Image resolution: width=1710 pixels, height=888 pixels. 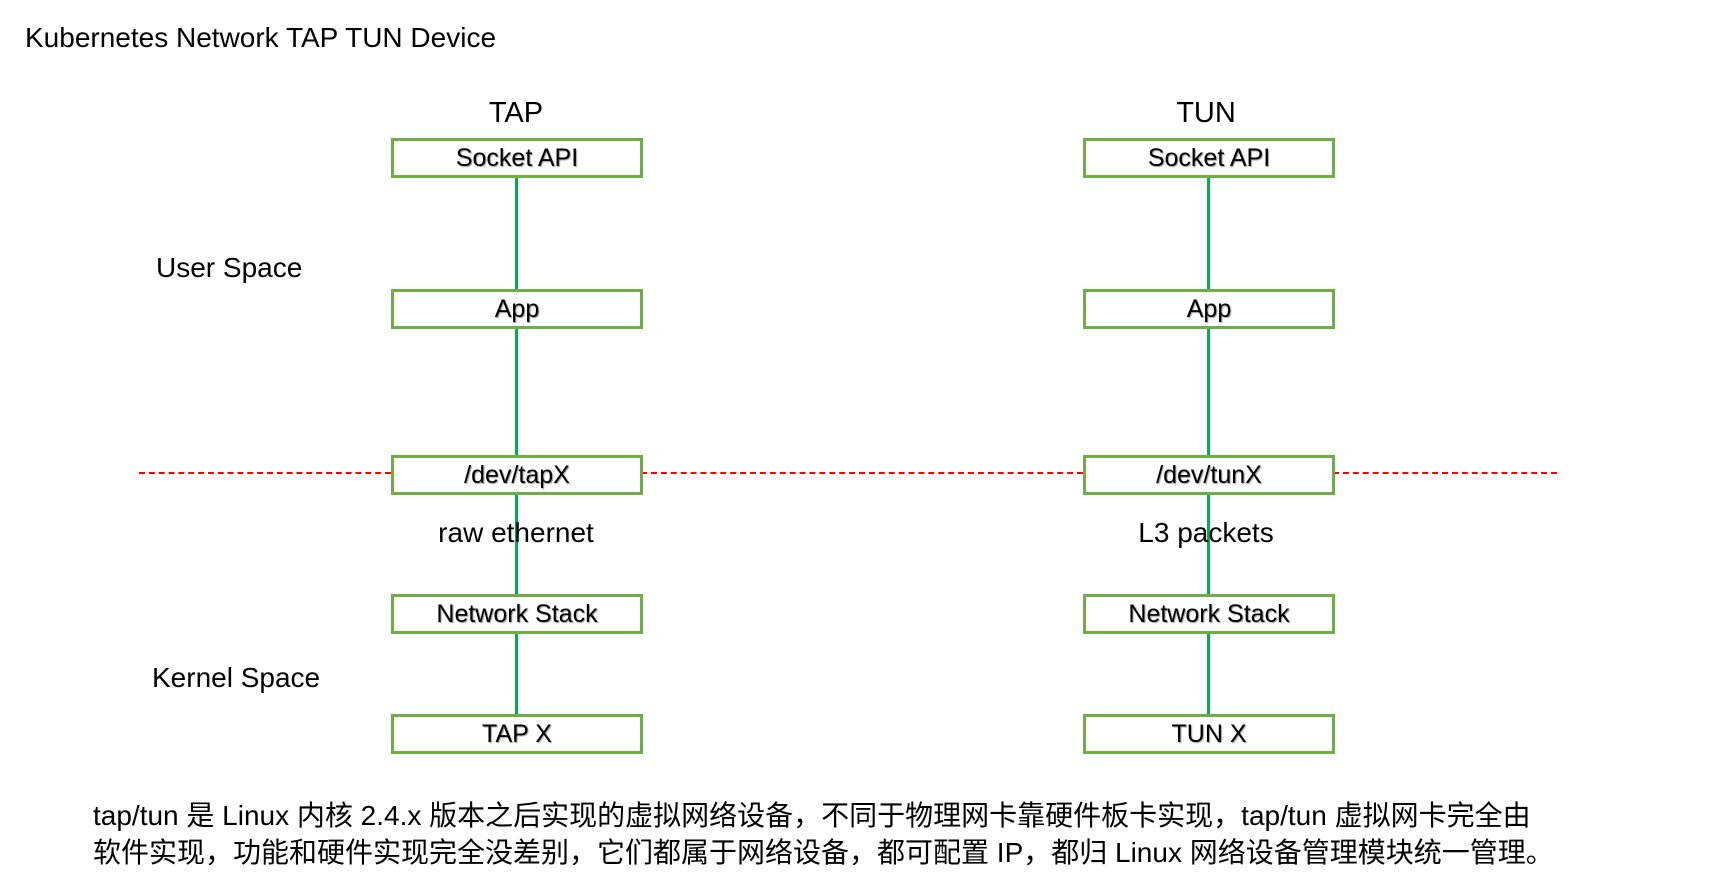 What do you see at coordinates (516, 113) in the screenshot?
I see `tap-label: TAP` at bounding box center [516, 113].